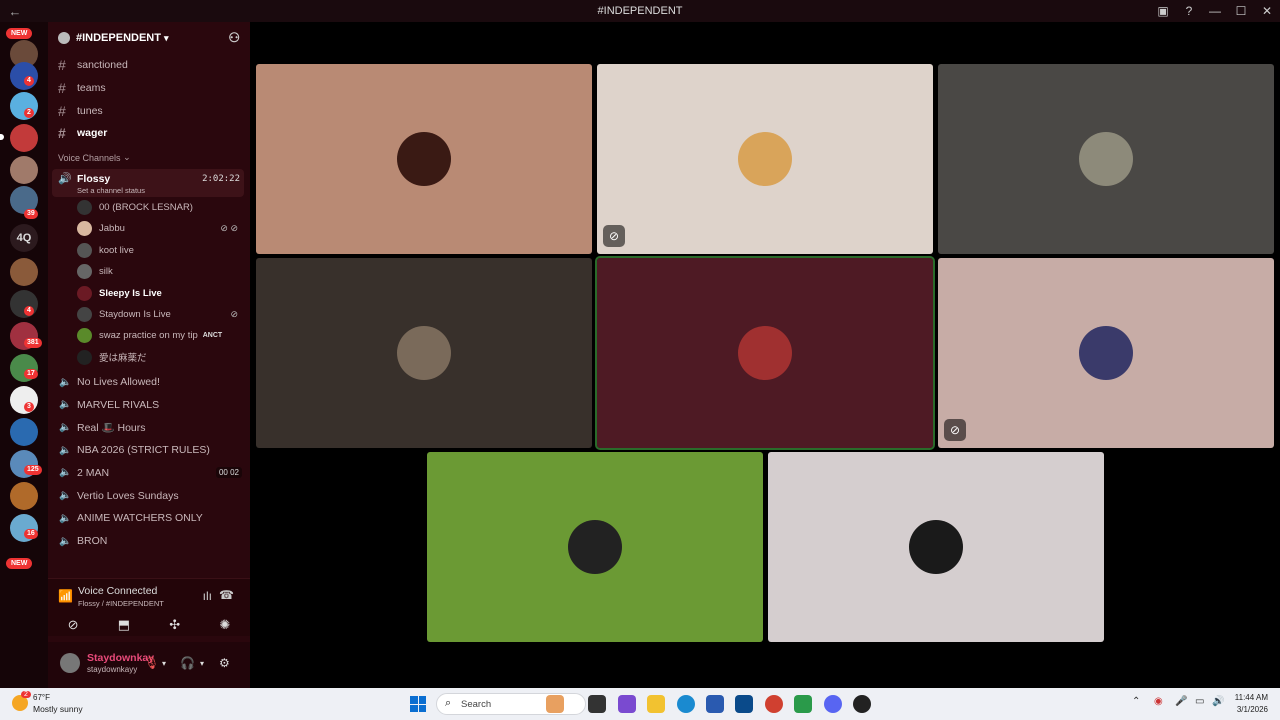 This screenshot has height=720, width=1280. I want to click on minimize-button: —, so click(1215, 11).